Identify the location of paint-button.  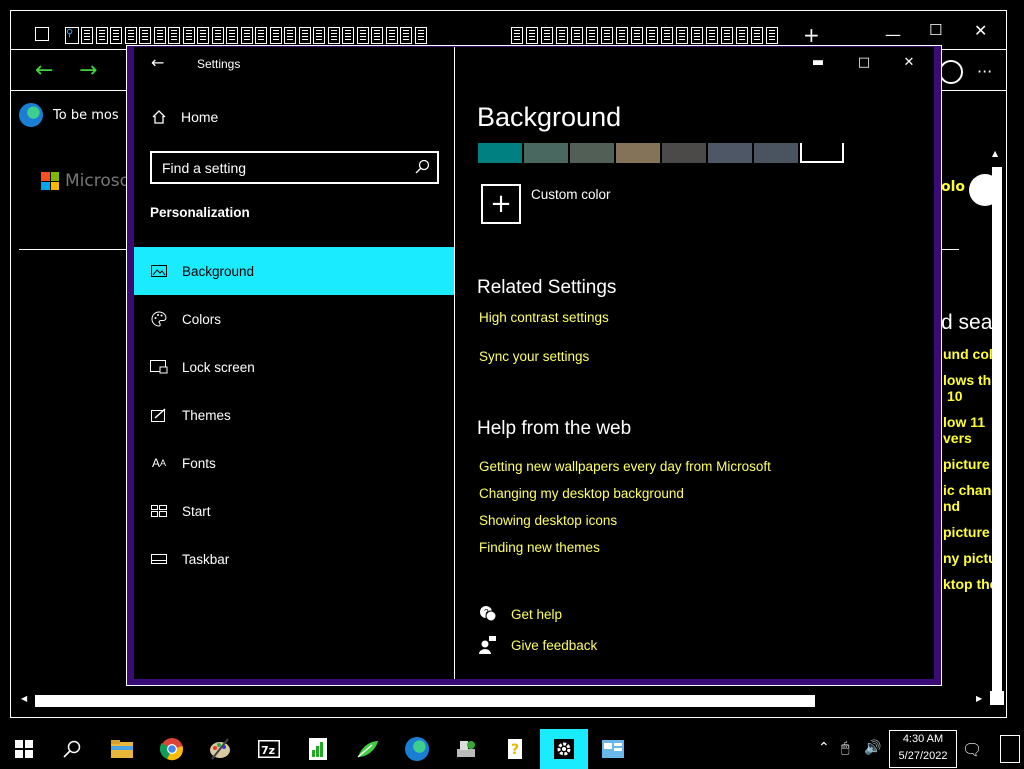
(220, 749).